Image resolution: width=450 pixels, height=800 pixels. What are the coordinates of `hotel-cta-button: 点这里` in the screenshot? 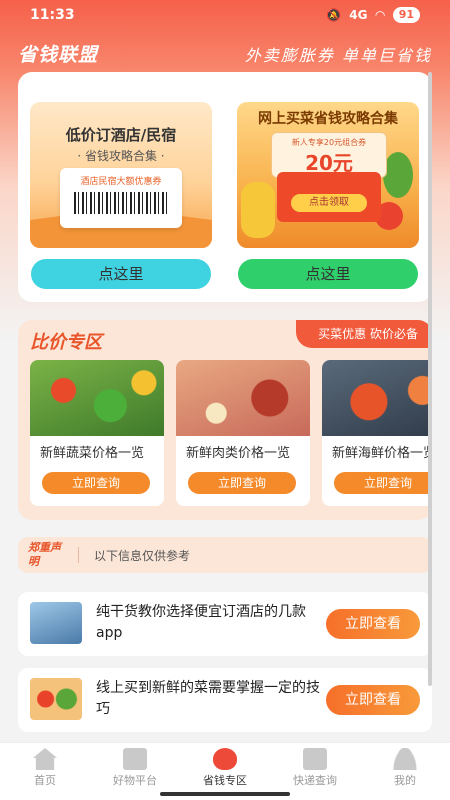 It's located at (121, 274).